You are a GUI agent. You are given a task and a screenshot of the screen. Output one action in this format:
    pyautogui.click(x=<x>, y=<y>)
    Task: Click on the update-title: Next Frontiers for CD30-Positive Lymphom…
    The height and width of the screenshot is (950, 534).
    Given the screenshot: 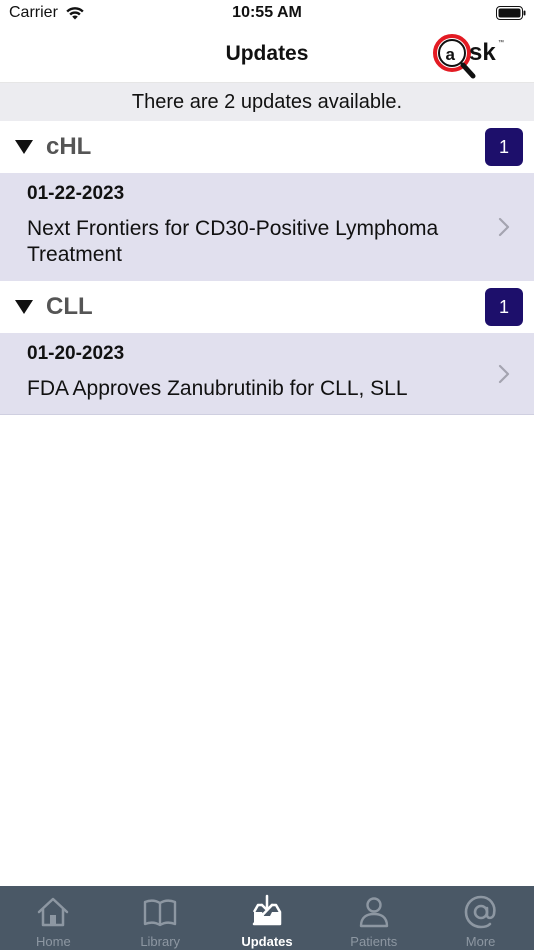 What is the action you would take?
    pyautogui.click(x=233, y=241)
    